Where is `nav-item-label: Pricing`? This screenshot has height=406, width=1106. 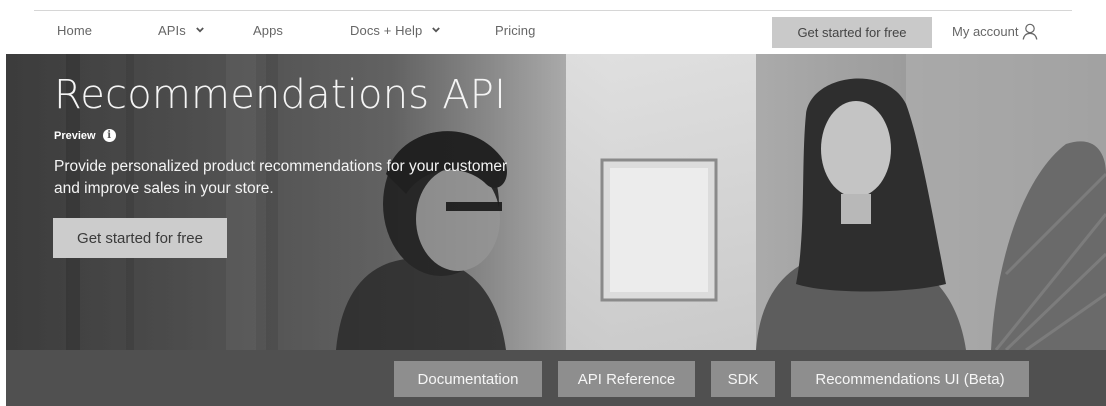
nav-item-label: Pricing is located at coordinates (515, 30).